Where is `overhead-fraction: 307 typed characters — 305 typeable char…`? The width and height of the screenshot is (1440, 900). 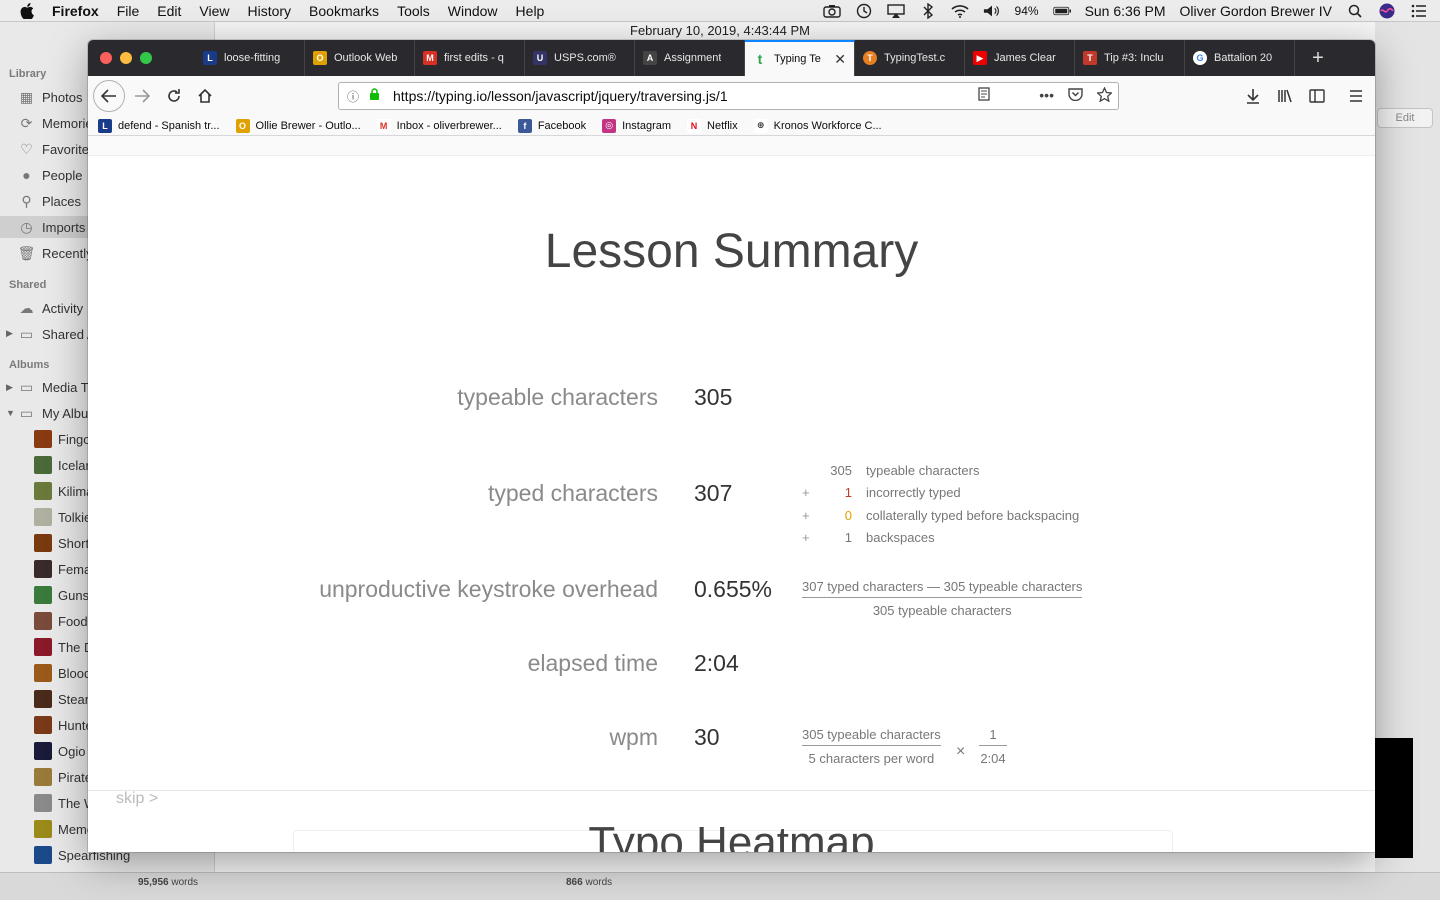 overhead-fraction: 307 typed characters — 305 typeable char… is located at coordinates (942, 598).